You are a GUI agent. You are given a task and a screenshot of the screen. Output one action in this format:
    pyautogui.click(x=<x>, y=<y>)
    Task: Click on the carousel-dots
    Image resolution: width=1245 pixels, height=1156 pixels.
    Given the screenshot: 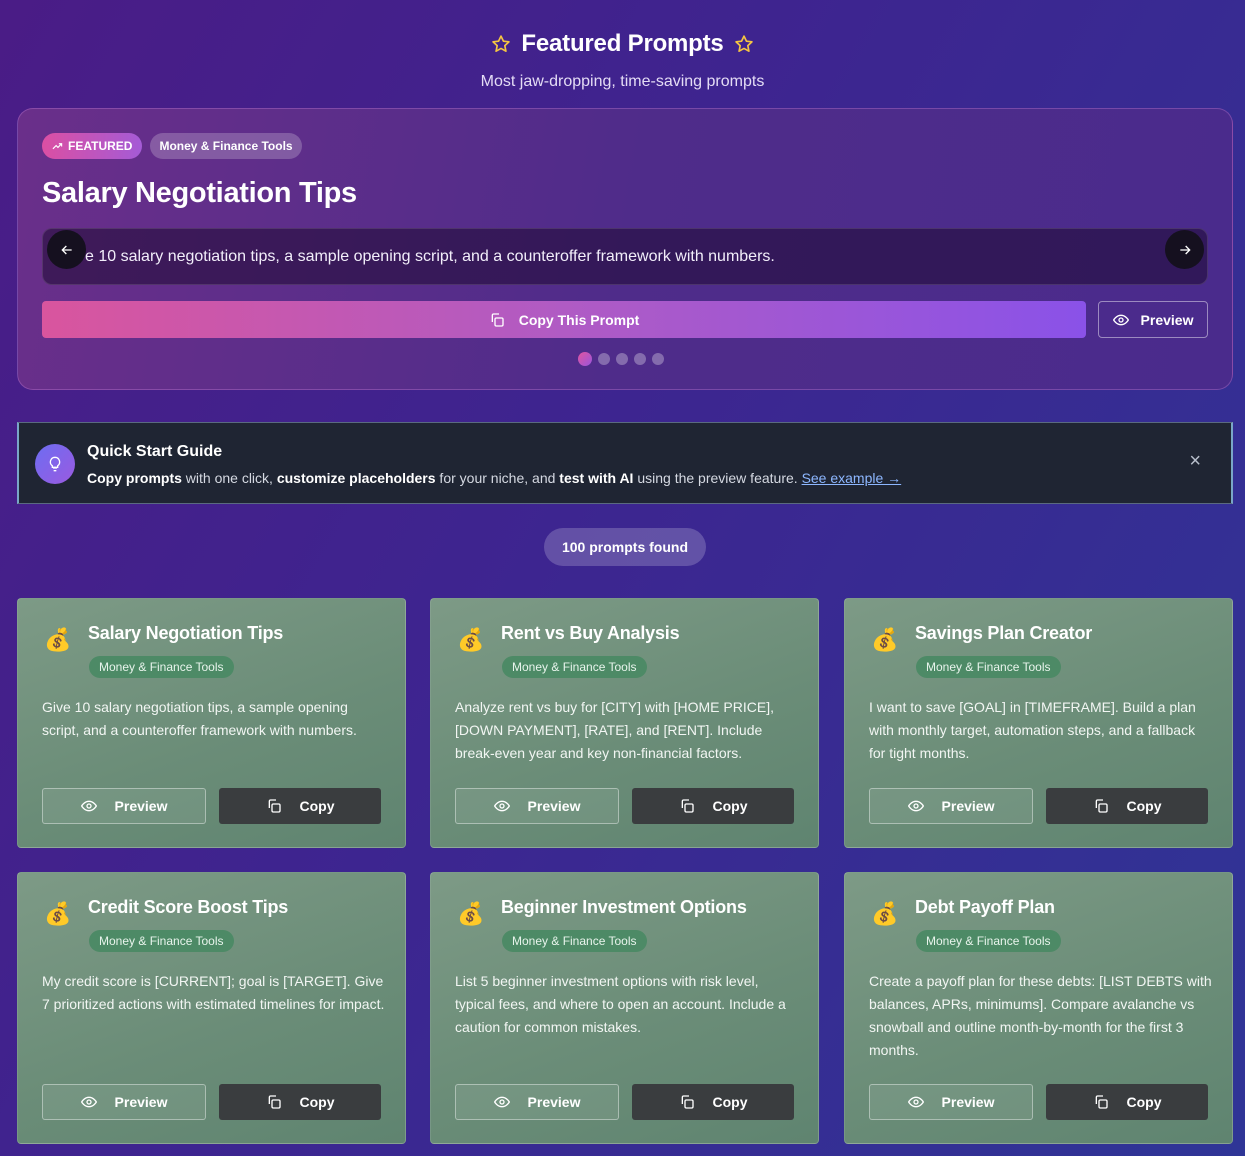 What is the action you would take?
    pyautogui.click(x=621, y=359)
    